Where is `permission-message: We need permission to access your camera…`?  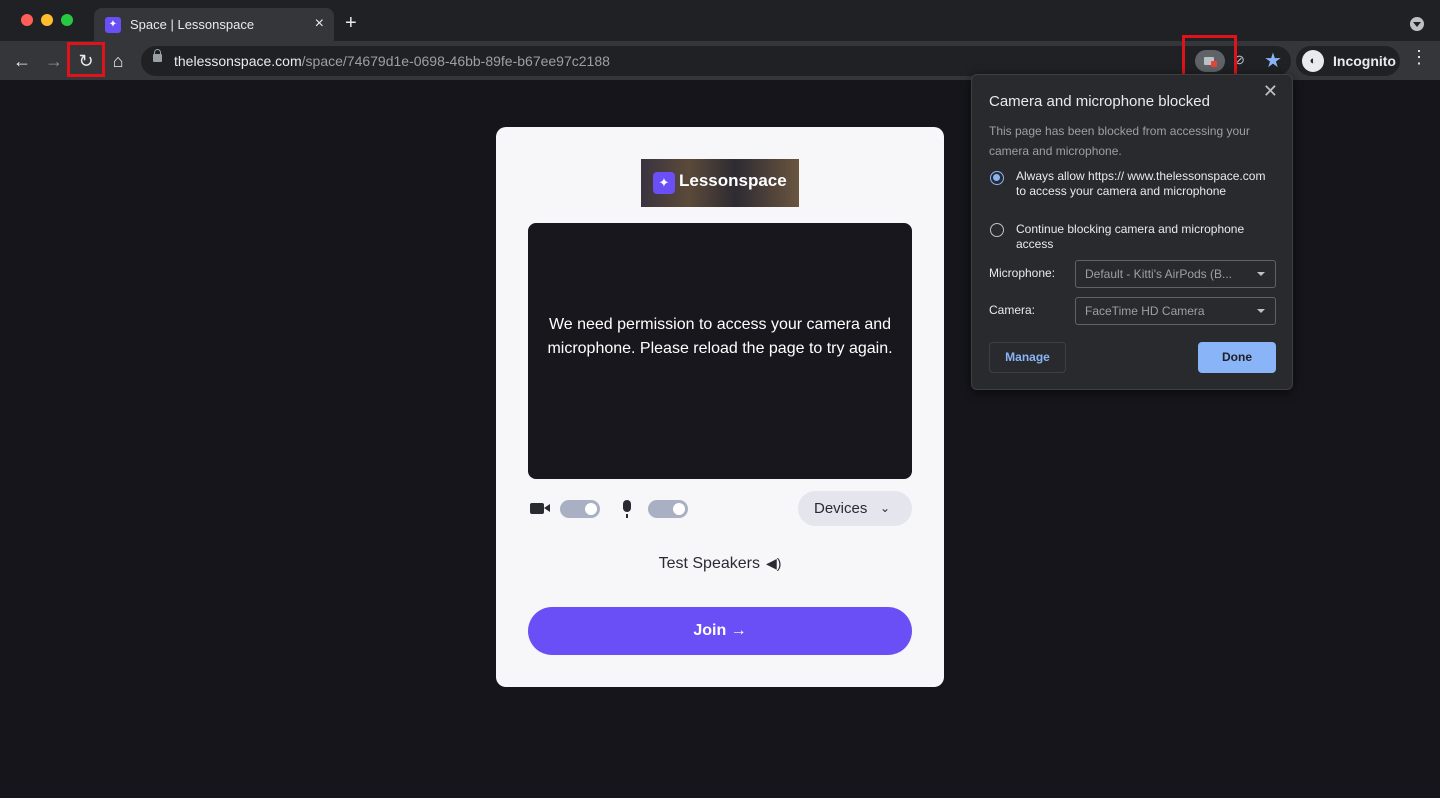 permission-message: We need permission to access your camera… is located at coordinates (720, 336).